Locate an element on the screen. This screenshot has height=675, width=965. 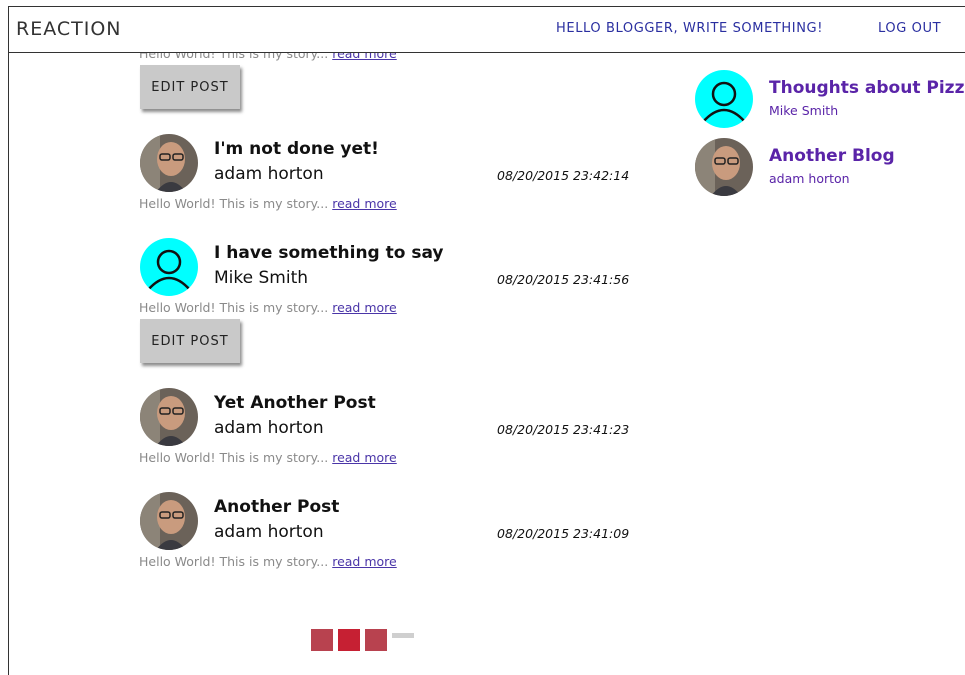
sidebar-blog-title: Another Blog is located at coordinates (832, 156).